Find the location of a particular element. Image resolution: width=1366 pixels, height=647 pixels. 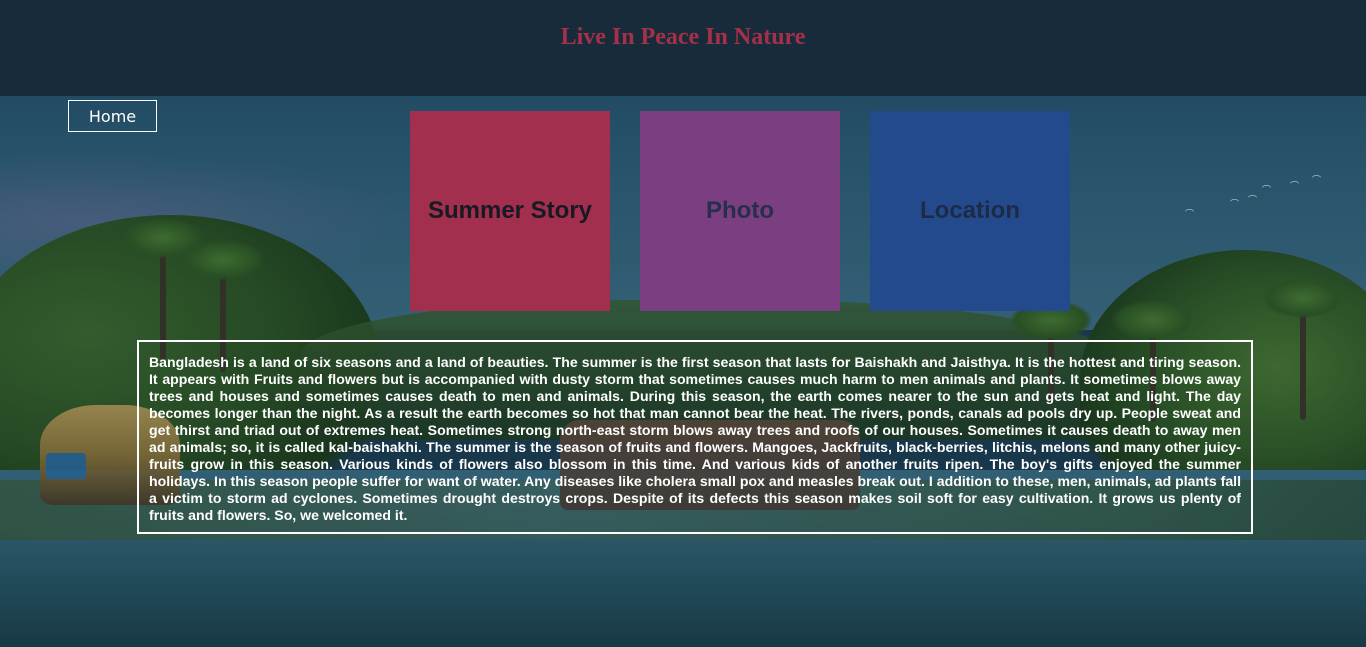

summer-story-tile: Summer Story is located at coordinates (510, 211).